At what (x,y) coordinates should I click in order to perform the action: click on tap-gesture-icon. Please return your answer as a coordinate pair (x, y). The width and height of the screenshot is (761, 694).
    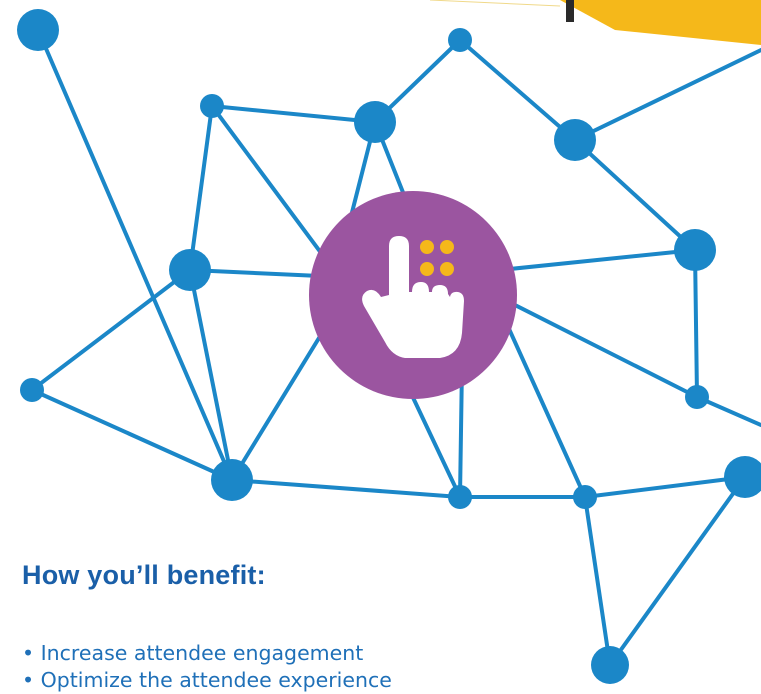
    Looking at the image, I should click on (413, 295).